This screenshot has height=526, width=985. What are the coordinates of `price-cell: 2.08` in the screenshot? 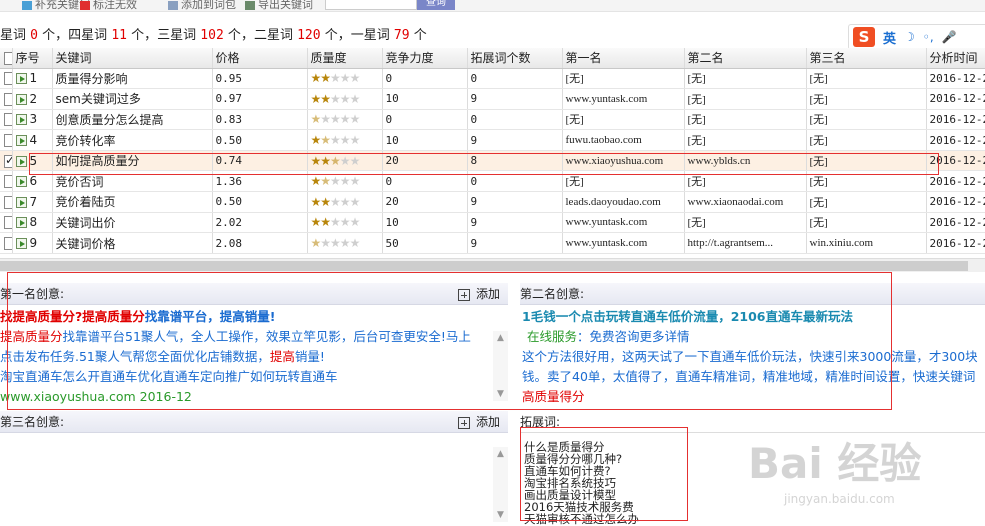 It's located at (260, 243).